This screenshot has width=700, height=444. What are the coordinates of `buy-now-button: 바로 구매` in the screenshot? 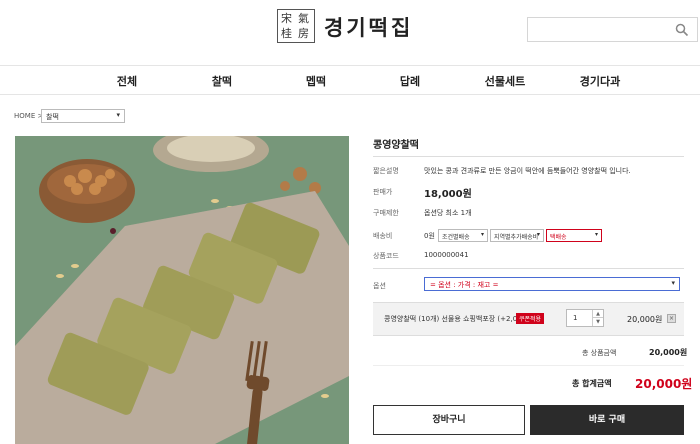 It's located at (607, 420).